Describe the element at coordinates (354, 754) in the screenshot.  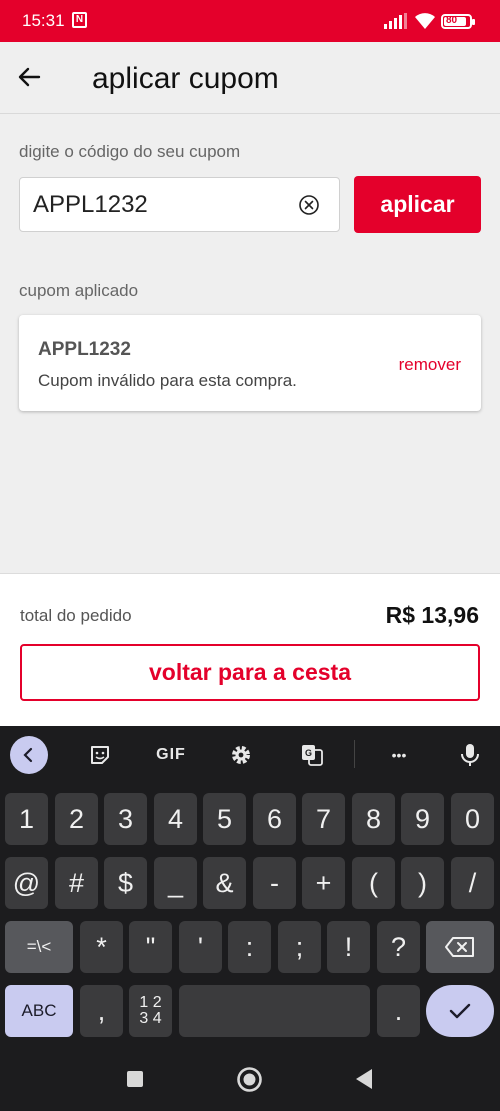
I see `toolbar-divider` at that location.